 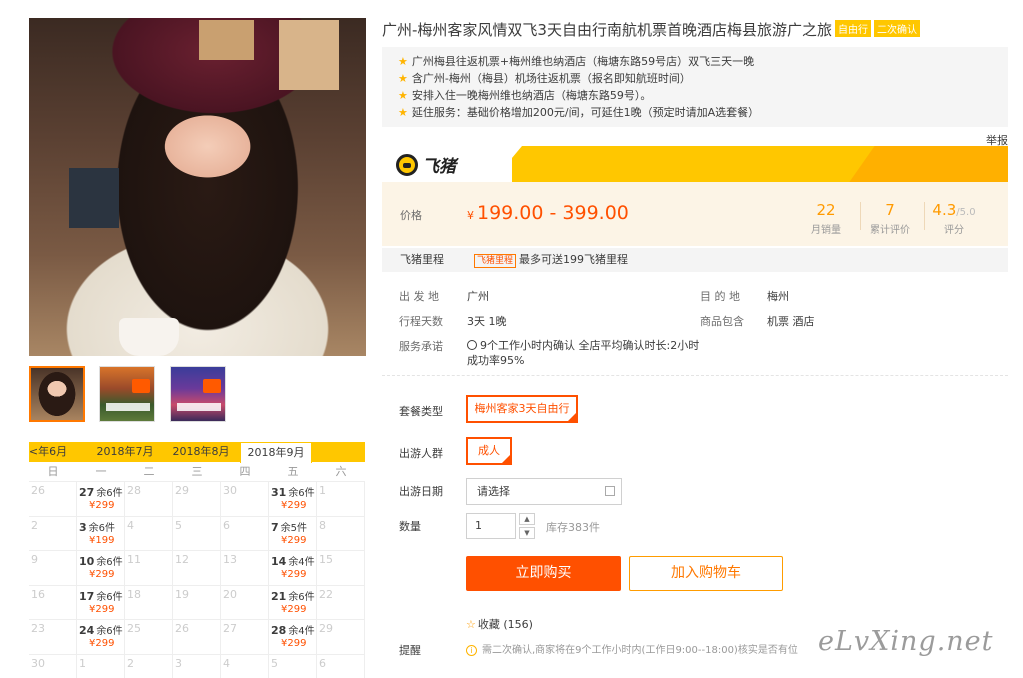 I want to click on day-number: 11, so click(x=134, y=559).